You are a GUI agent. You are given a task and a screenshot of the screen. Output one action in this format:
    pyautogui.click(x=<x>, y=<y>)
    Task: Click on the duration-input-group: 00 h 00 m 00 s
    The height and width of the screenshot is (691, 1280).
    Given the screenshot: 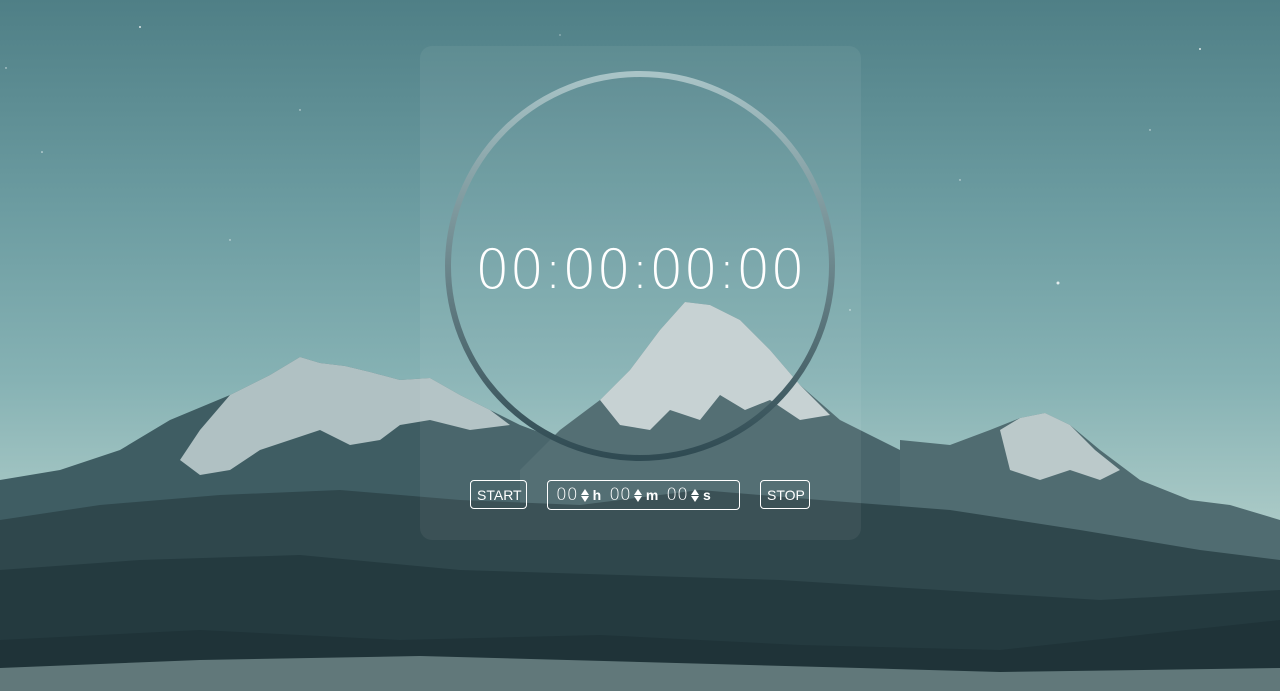 What is the action you would take?
    pyautogui.click(x=643, y=495)
    